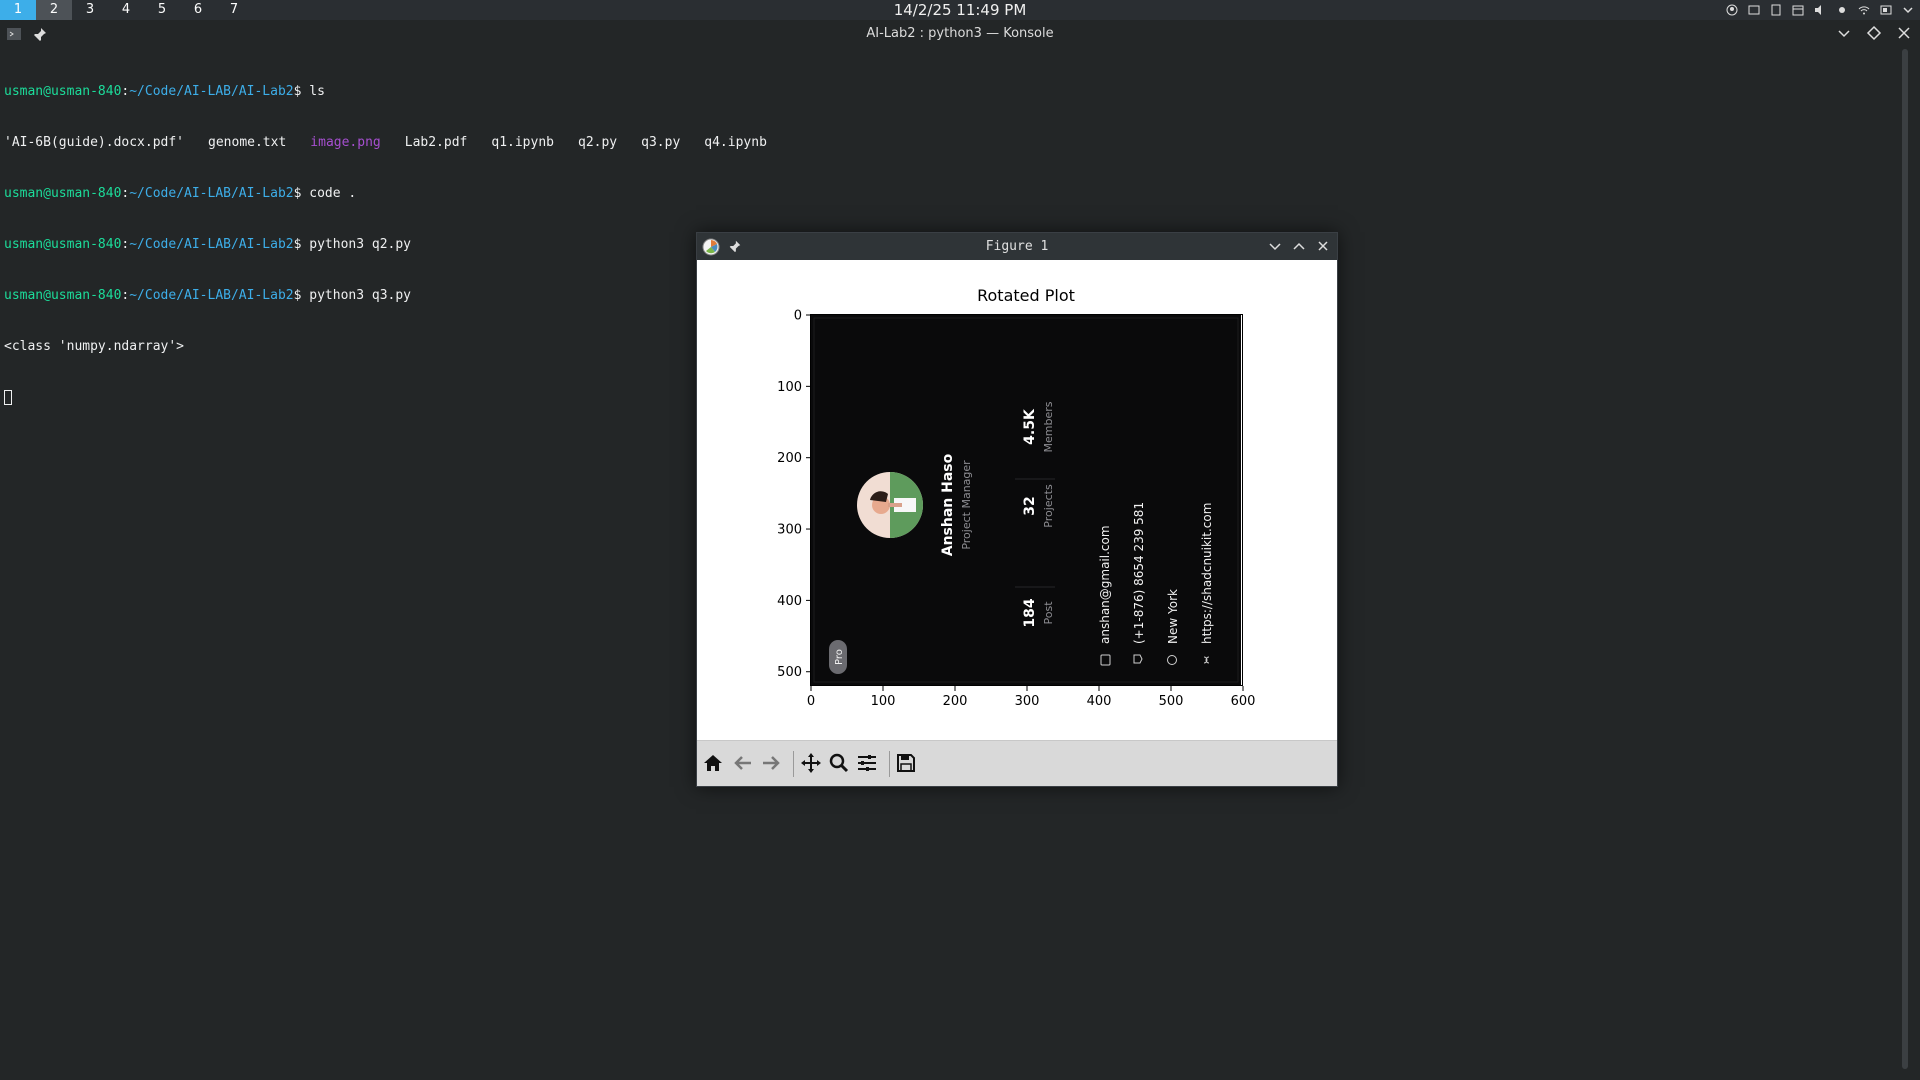  I want to click on pro-badge-label: Pro, so click(839, 657).